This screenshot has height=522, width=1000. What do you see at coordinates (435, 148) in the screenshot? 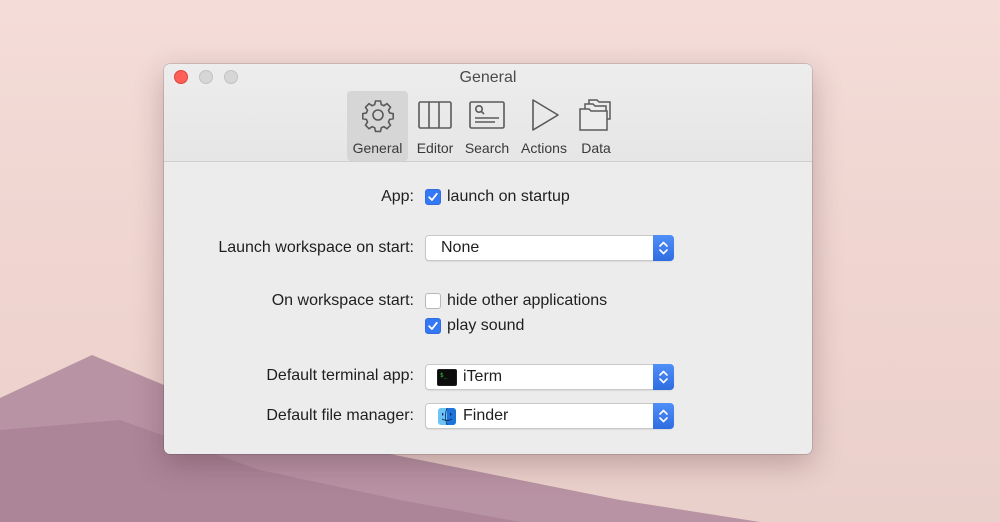
I see `tab-label: Editor` at bounding box center [435, 148].